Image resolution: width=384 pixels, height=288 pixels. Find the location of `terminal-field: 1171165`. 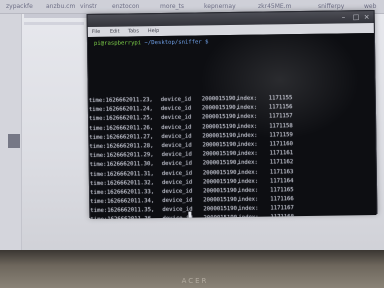

terminal-field: 1171165 is located at coordinates (282, 190).